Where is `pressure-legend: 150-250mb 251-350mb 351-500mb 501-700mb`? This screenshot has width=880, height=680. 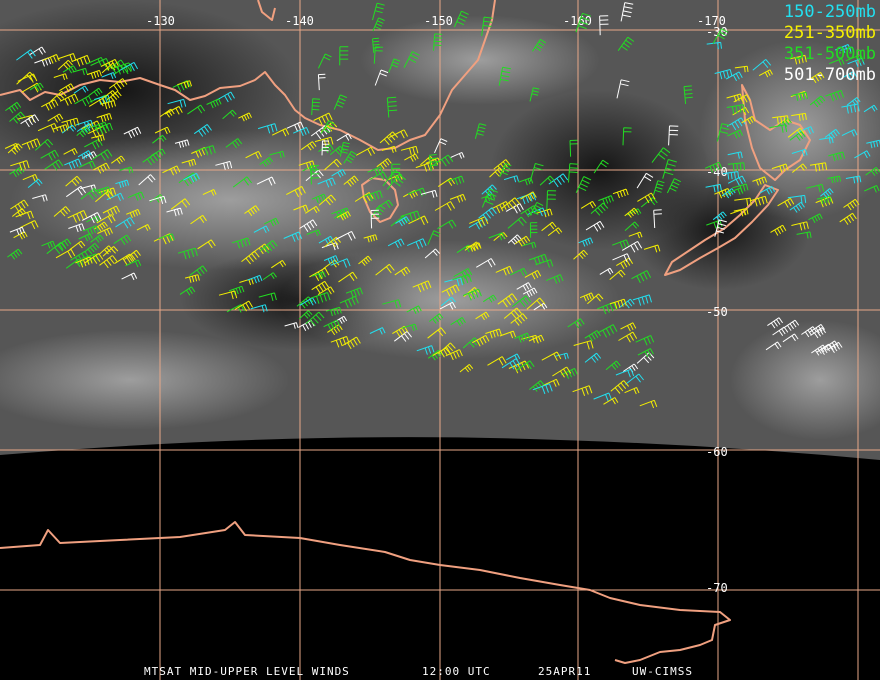 pressure-legend: 150-250mb 251-350mb 351-500mb 501-700mb is located at coordinates (830, 44).